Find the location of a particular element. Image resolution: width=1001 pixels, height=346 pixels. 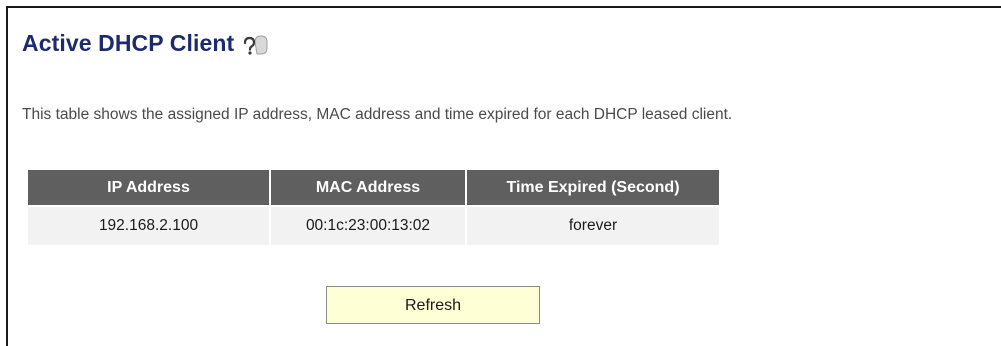

cell-mac-address: 00:1c:23:00:13:02 is located at coordinates (368, 226).